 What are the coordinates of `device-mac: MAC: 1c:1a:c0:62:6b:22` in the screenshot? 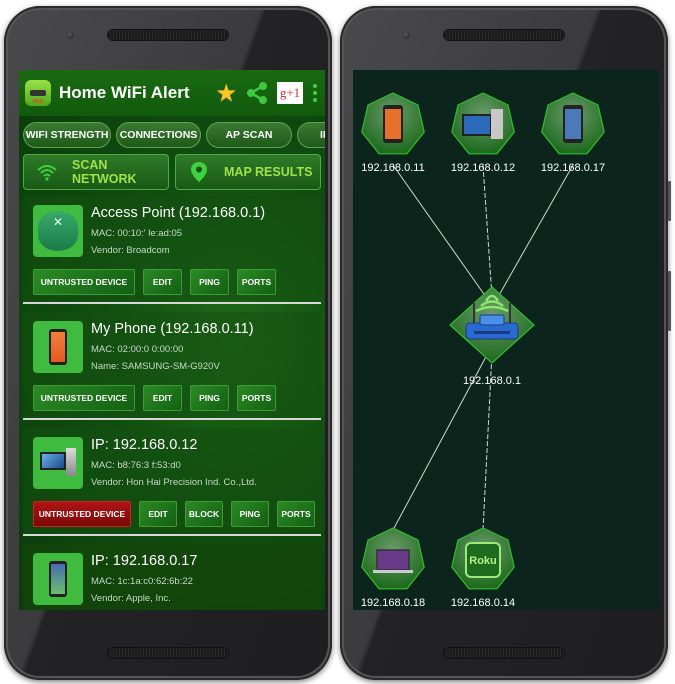 It's located at (142, 581).